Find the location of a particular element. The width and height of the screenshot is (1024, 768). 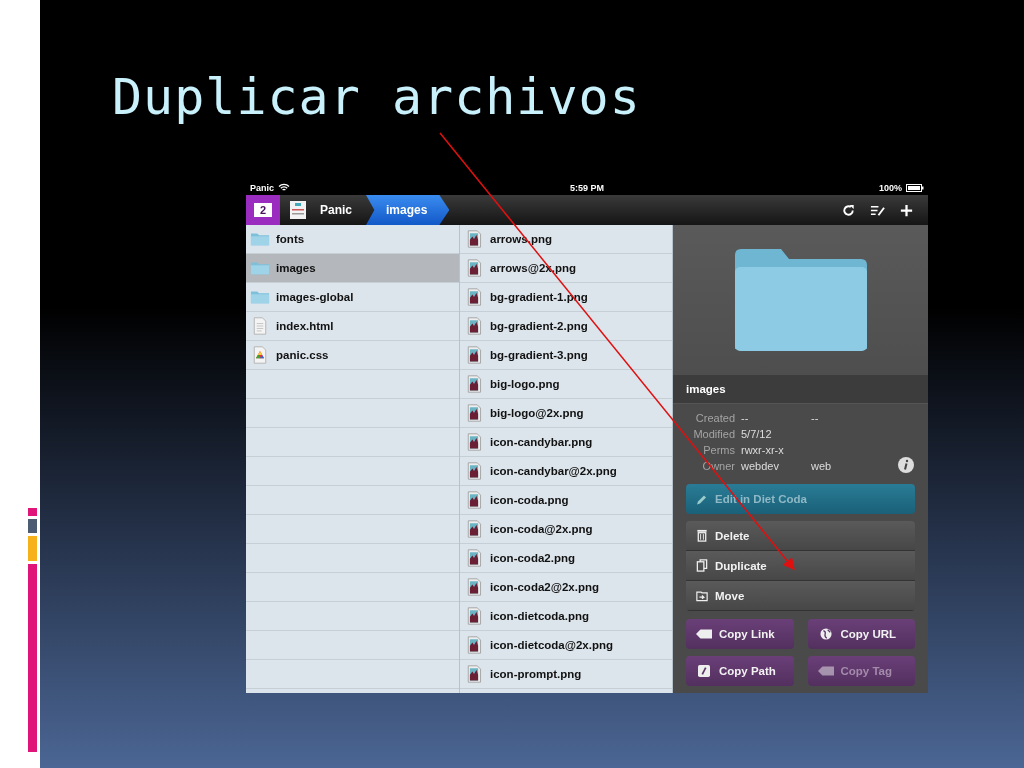

details-title: images is located at coordinates (800, 389).